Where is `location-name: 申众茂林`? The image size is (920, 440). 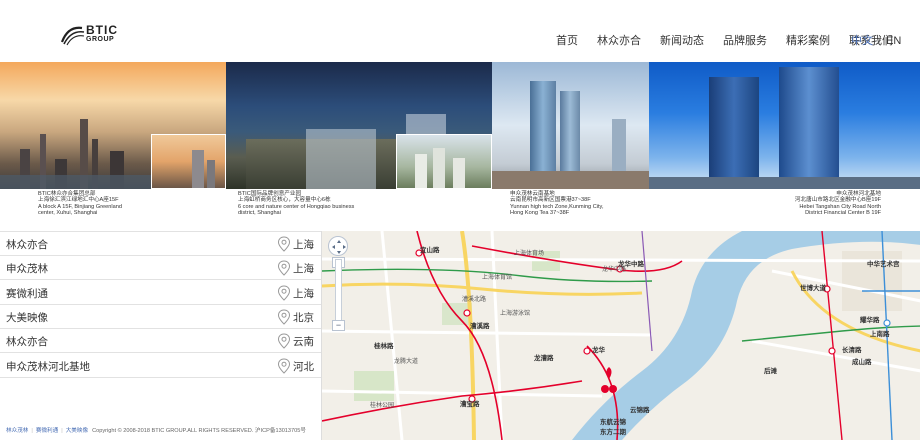 location-name: 申众茂林 is located at coordinates (27, 269).